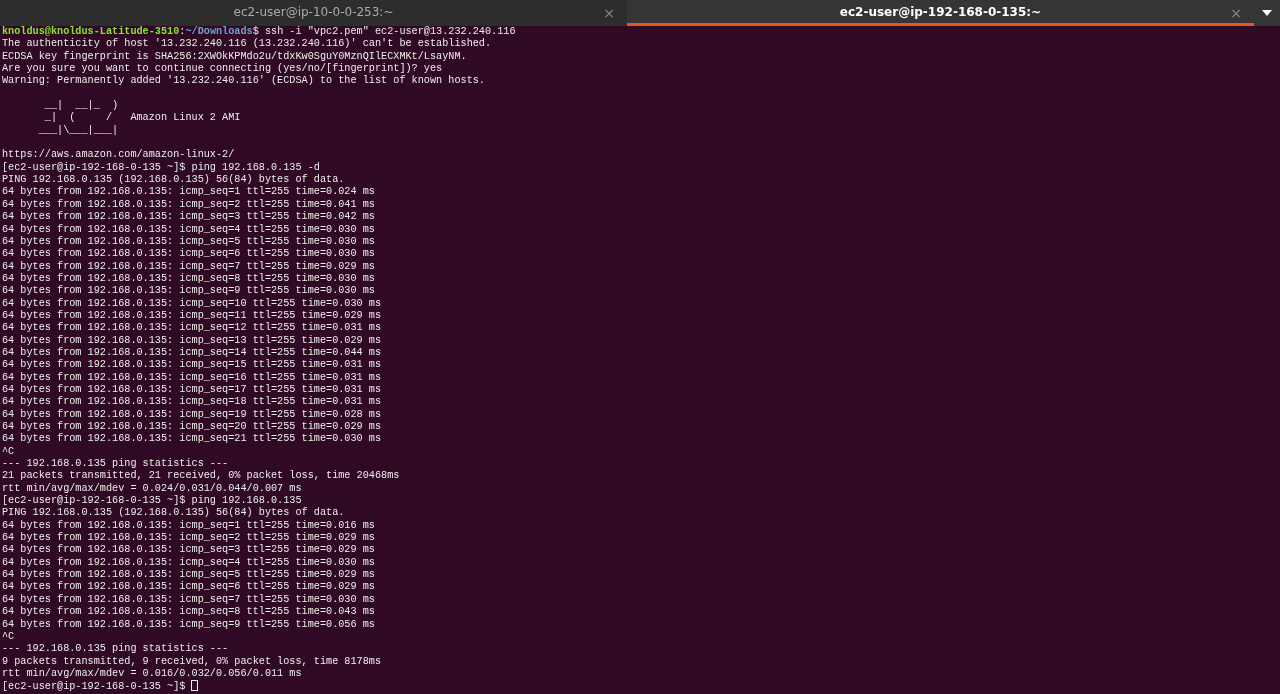 The width and height of the screenshot is (1280, 694). What do you see at coordinates (188, 599) in the screenshot?
I see `terminal-line: 64 bytes from 192.168.0.135: icmp_seq=7 ttl=255 time=0.030 ms` at bounding box center [188, 599].